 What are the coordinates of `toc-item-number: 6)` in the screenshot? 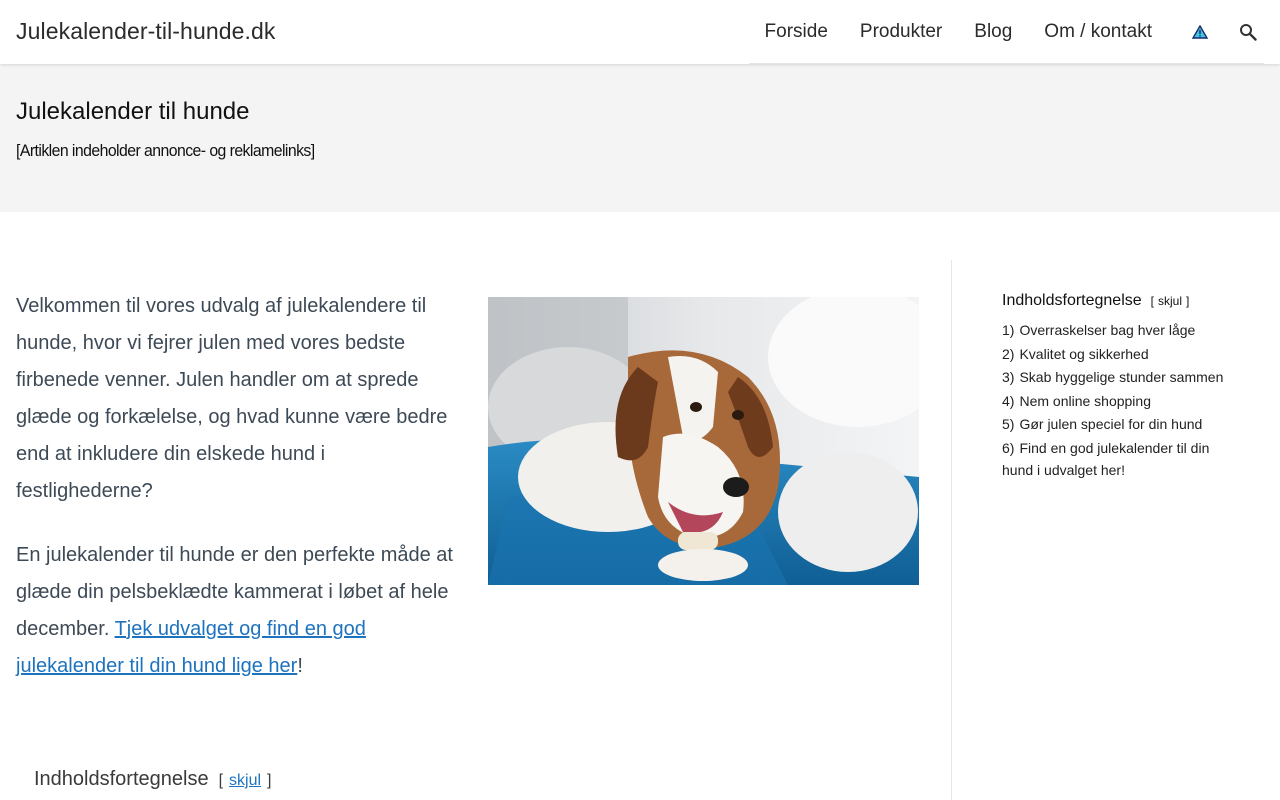 It's located at (1008, 447).